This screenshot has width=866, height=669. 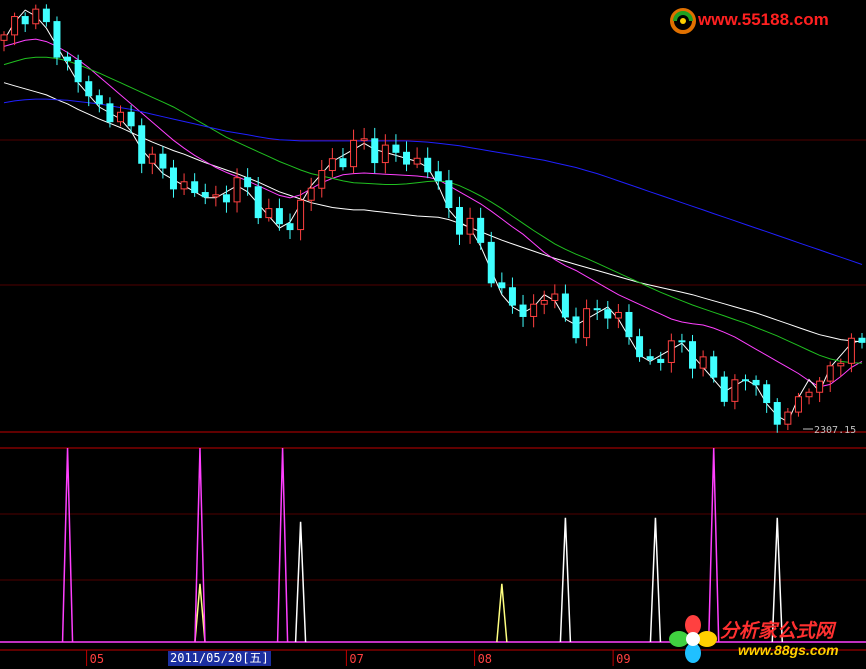 I want to click on x-tick-label: 08, so click(x=485, y=659).